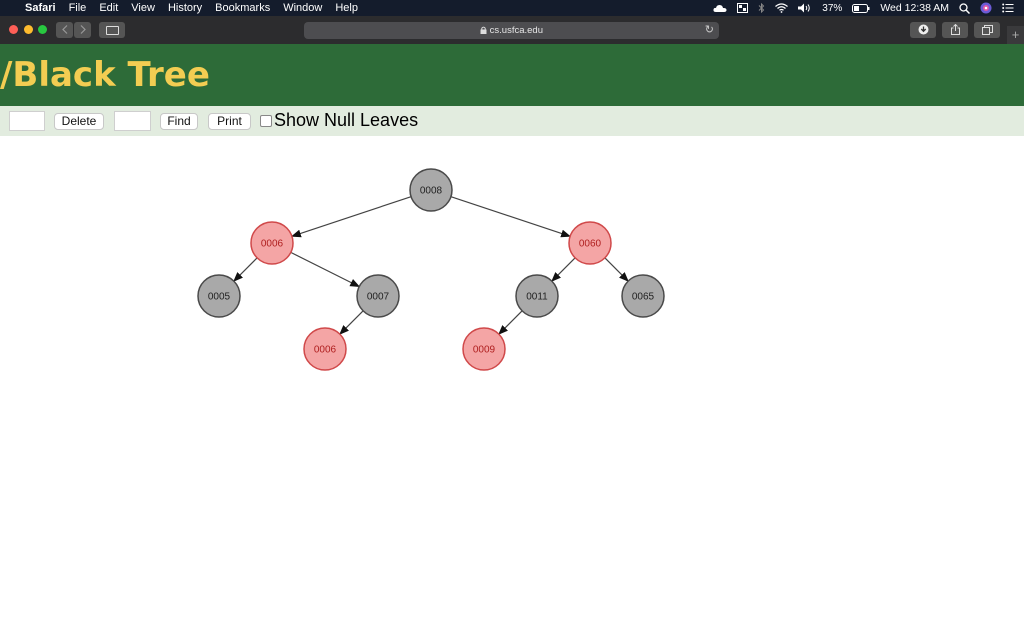 The image size is (1024, 640). I want to click on tree-node-label: 0008, so click(431, 191).